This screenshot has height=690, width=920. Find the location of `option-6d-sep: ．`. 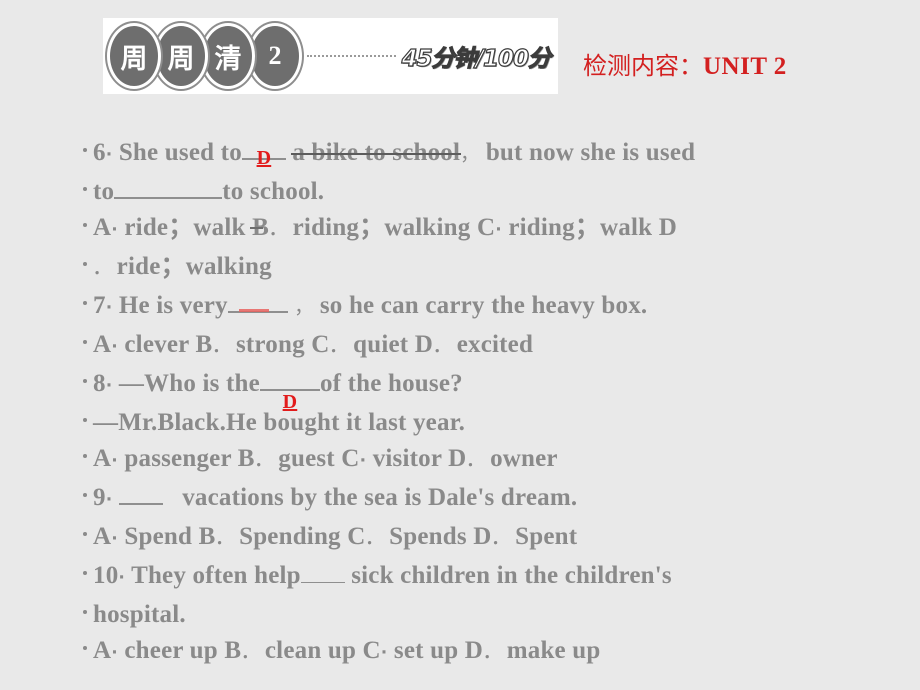

option-6d-sep: ． is located at coordinates (102, 269).